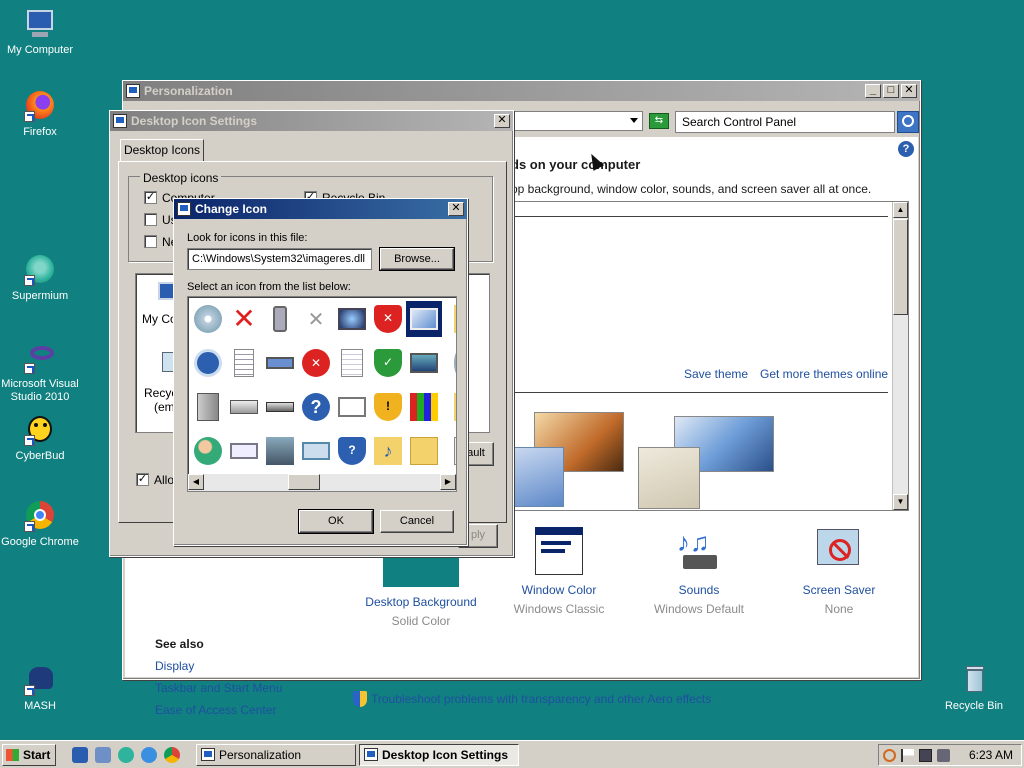  What do you see at coordinates (218, 688) in the screenshot?
I see `taskbar-start-menu-link: Taskbar and Start Menu` at bounding box center [218, 688].